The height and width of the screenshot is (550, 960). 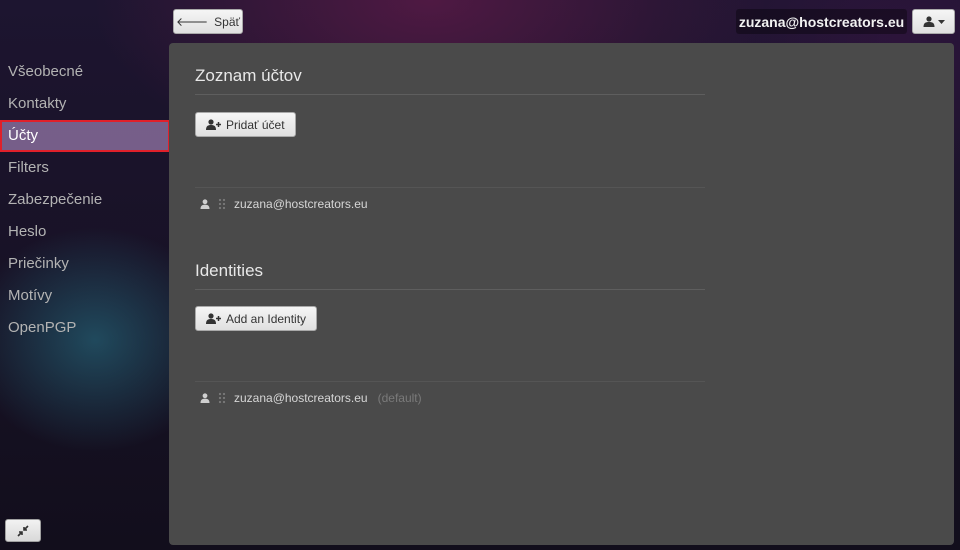 I want to click on sidebar-item-folders: Priečinky, so click(x=85, y=264).